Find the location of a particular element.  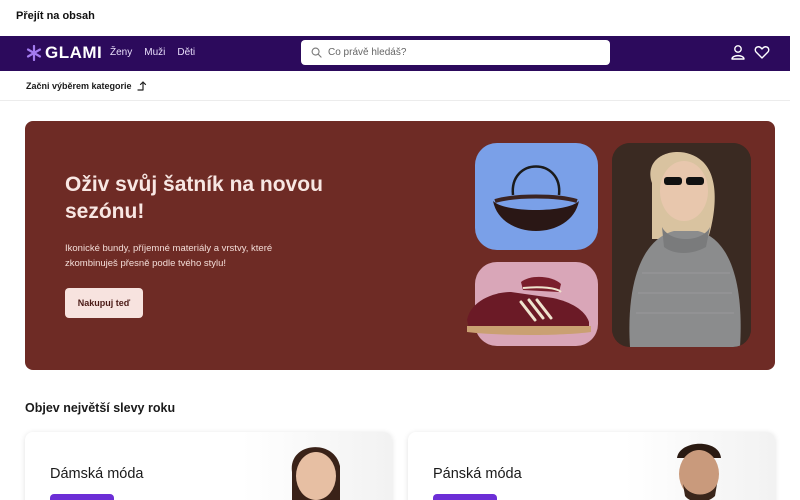

smiling-woman-illustration is located at coordinates (315, 473).